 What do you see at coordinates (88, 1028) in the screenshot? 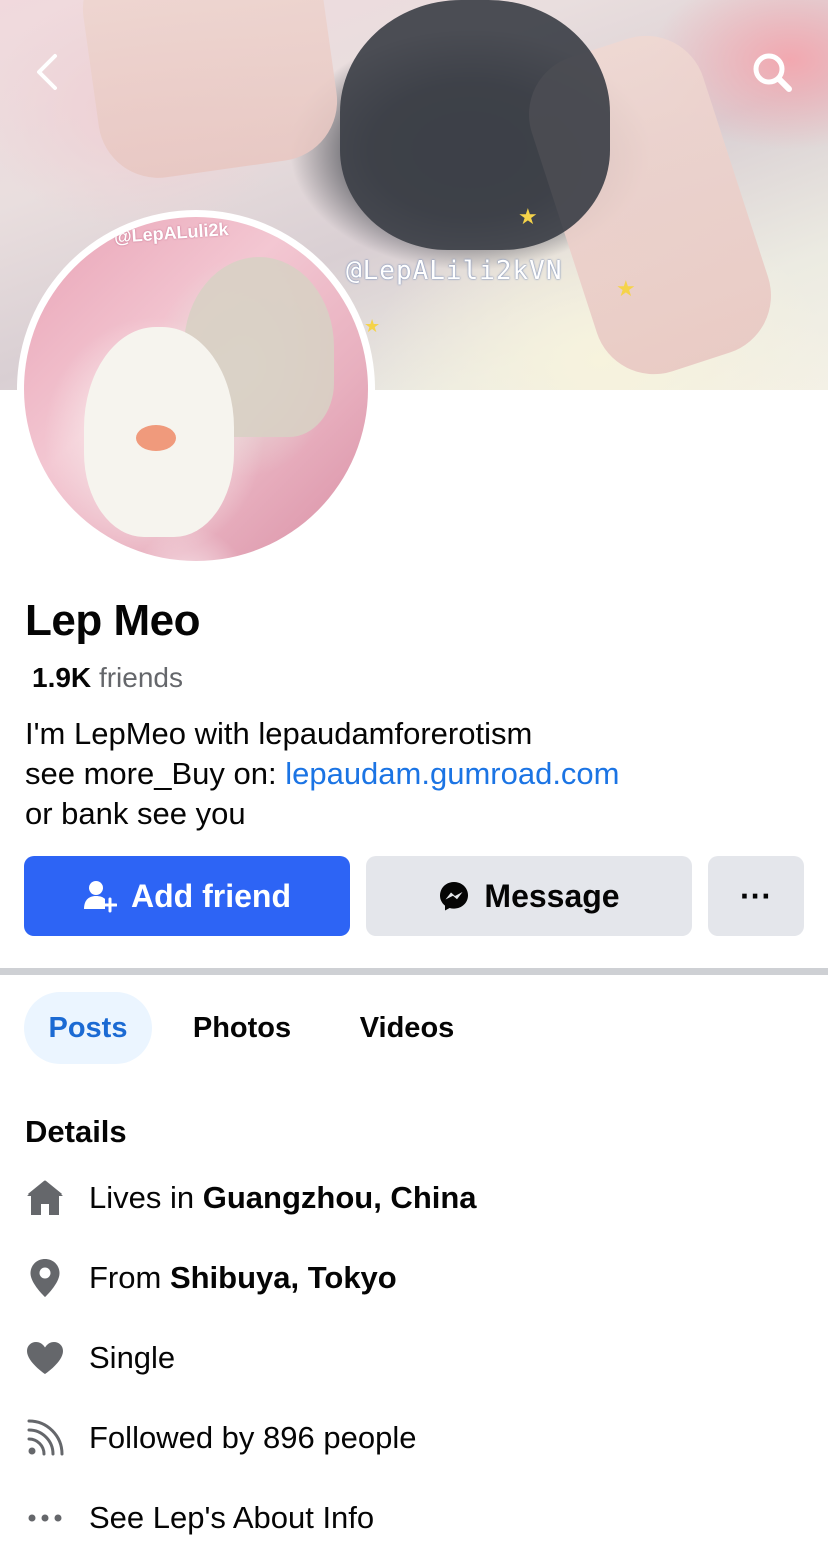
I see `tab-posts: Posts` at bounding box center [88, 1028].